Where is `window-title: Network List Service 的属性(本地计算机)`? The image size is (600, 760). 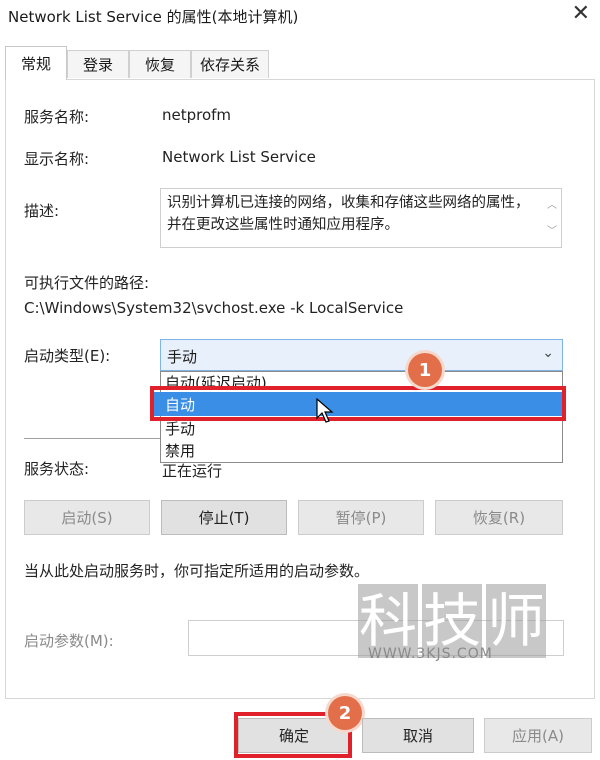
window-title: Network List Service 的属性(本地计算机) is located at coordinates (153, 17).